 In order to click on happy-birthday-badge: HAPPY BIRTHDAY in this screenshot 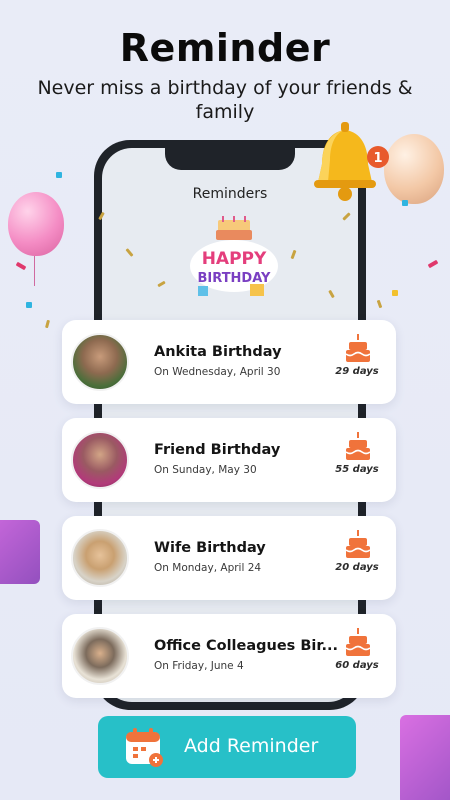, I will do `click(234, 256)`.